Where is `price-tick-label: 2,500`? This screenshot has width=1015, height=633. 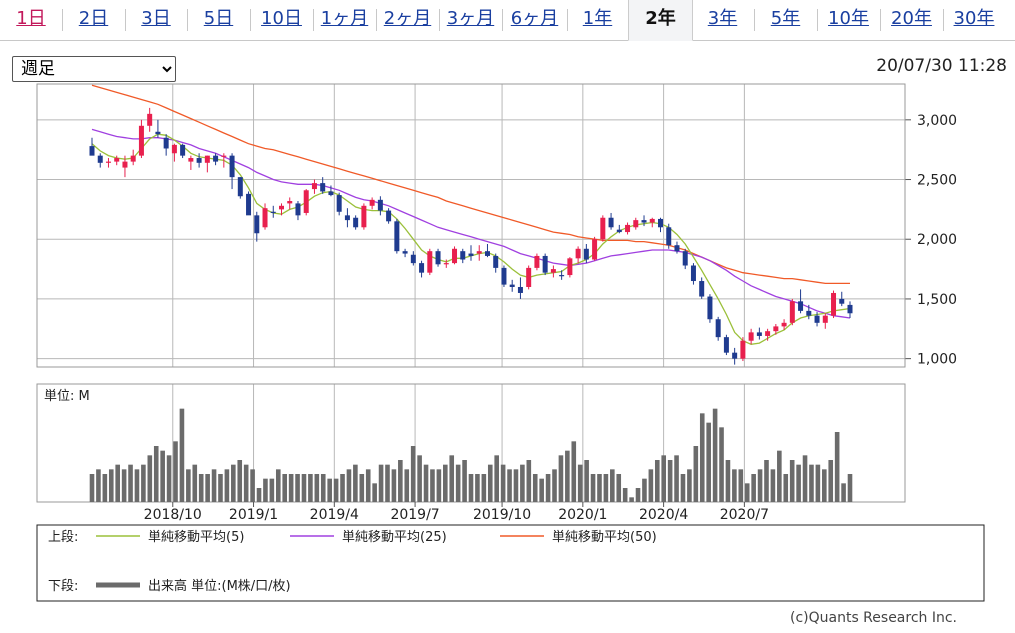
price-tick-label: 2,500 is located at coordinates (937, 181).